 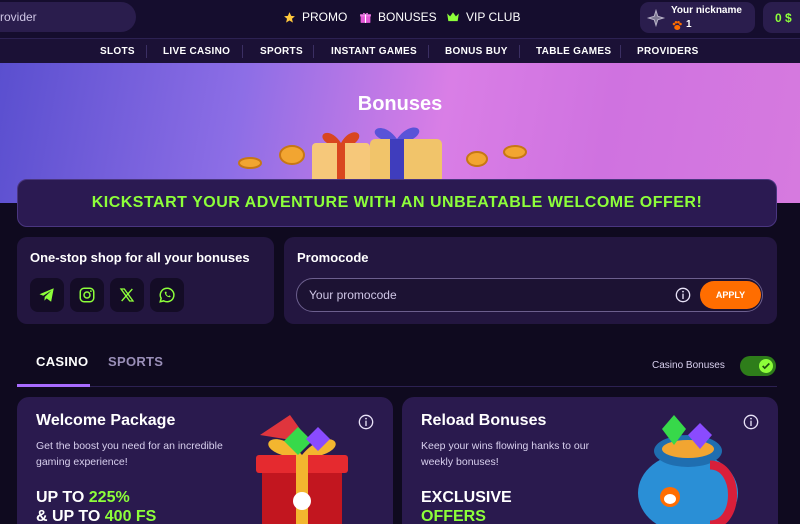 What do you see at coordinates (677, 28) in the screenshot?
I see `paw-icon` at bounding box center [677, 28].